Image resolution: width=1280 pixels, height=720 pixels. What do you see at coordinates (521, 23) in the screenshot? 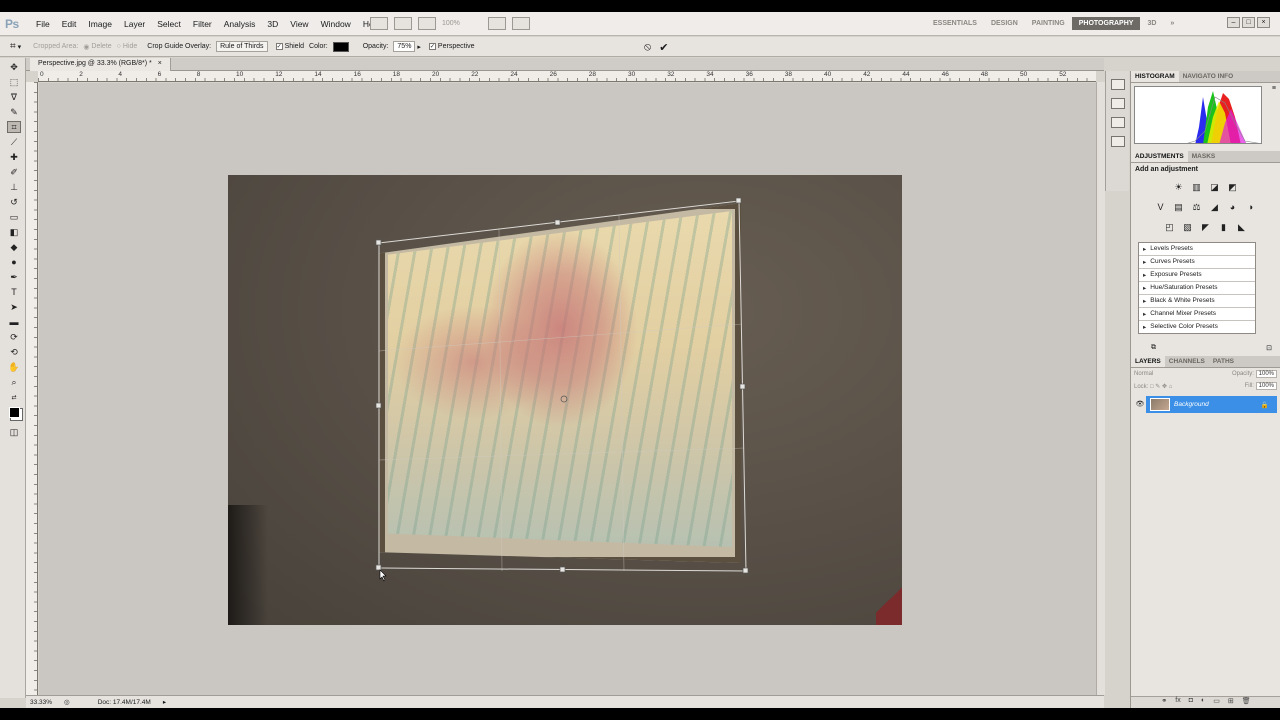
I see `screen-mode-icon` at bounding box center [521, 23].